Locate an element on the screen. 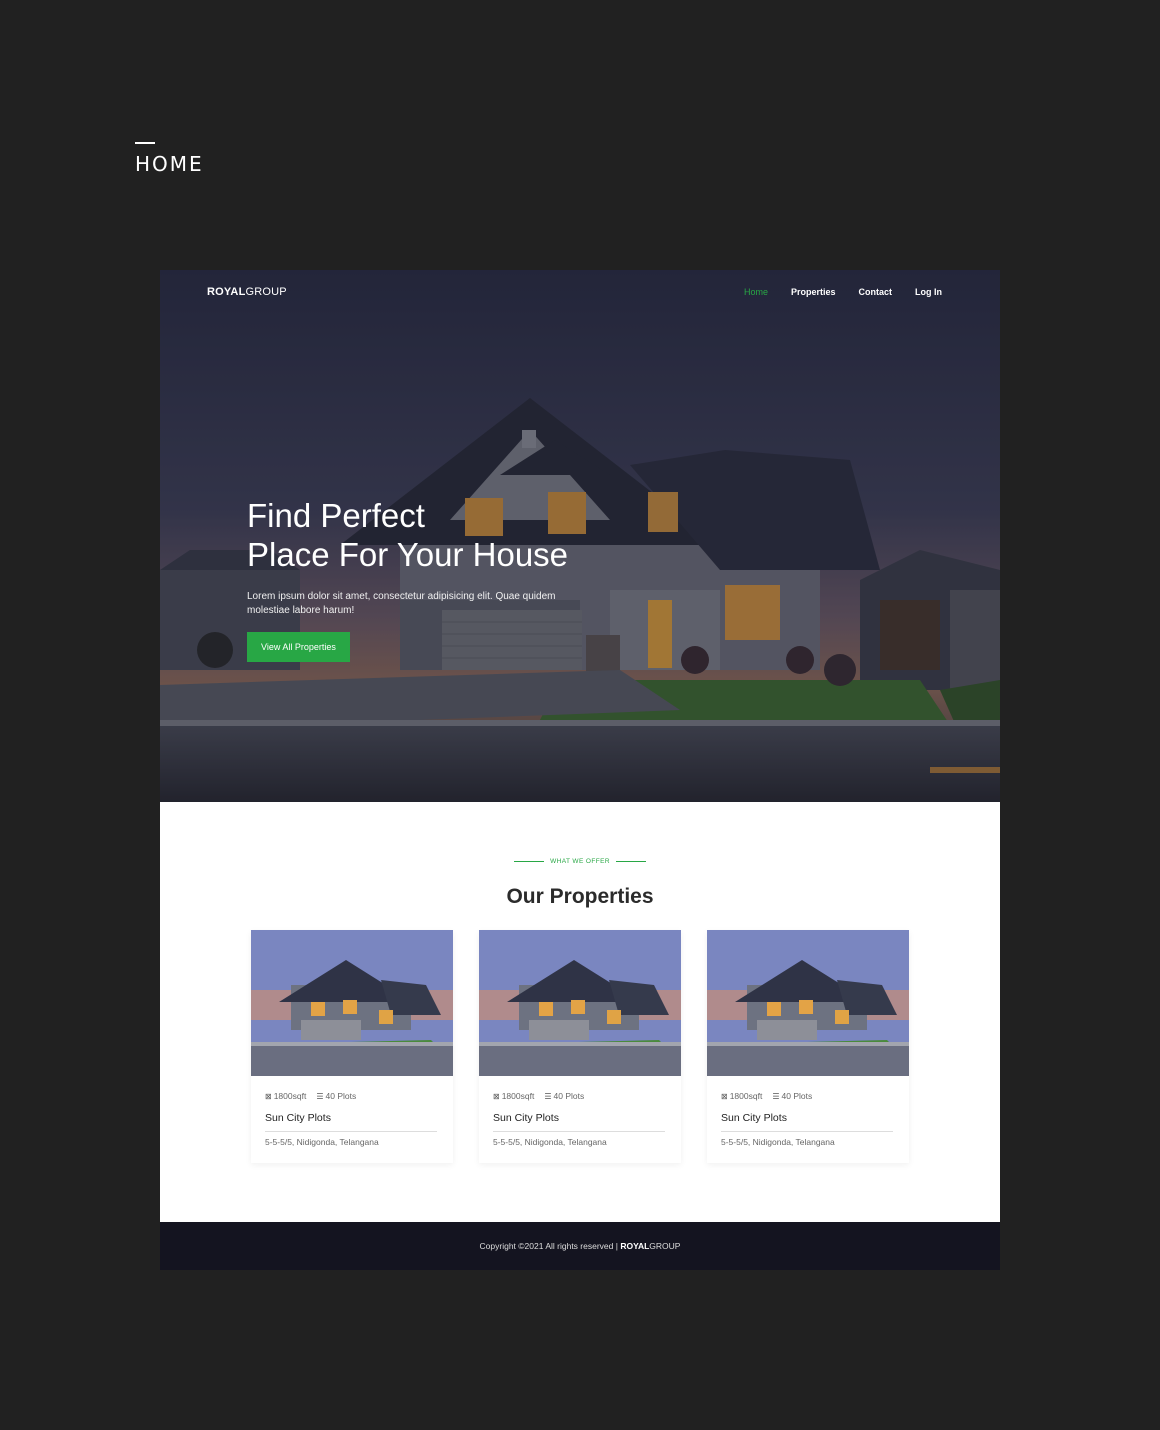  section-tag: WHAT WE OFFER is located at coordinates (580, 861).